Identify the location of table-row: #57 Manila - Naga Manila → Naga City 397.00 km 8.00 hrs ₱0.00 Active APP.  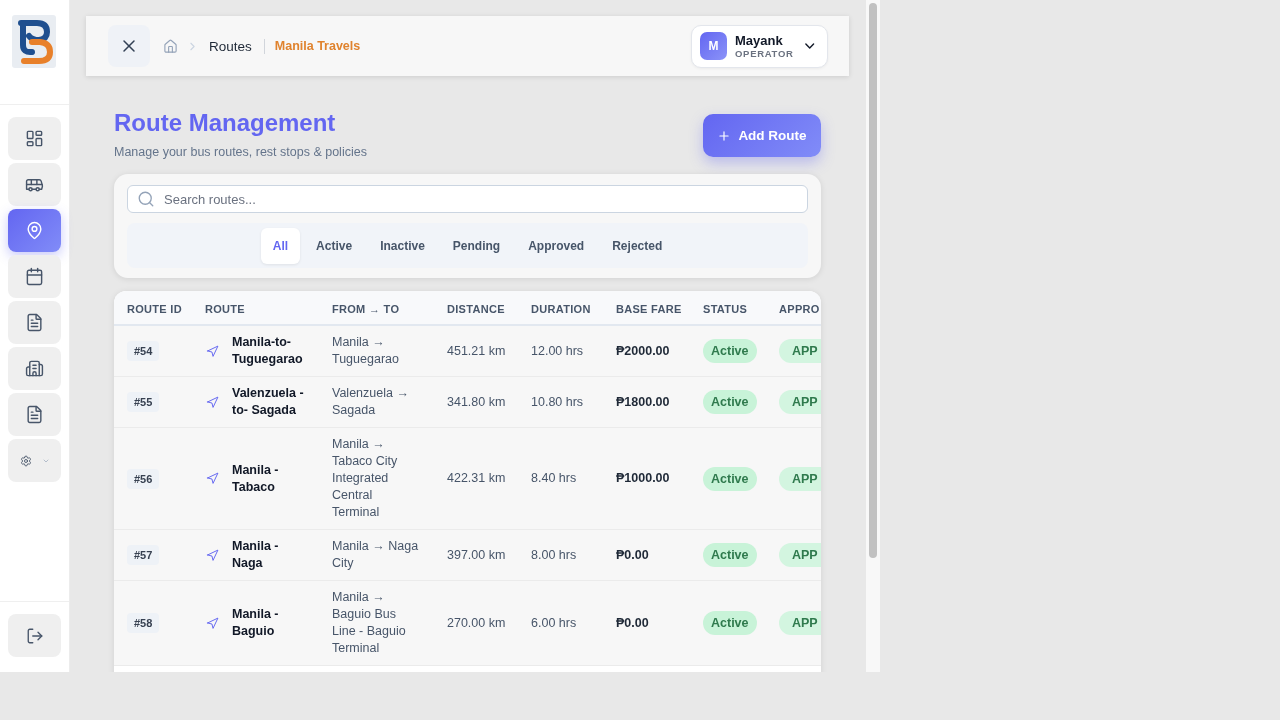
(467, 555).